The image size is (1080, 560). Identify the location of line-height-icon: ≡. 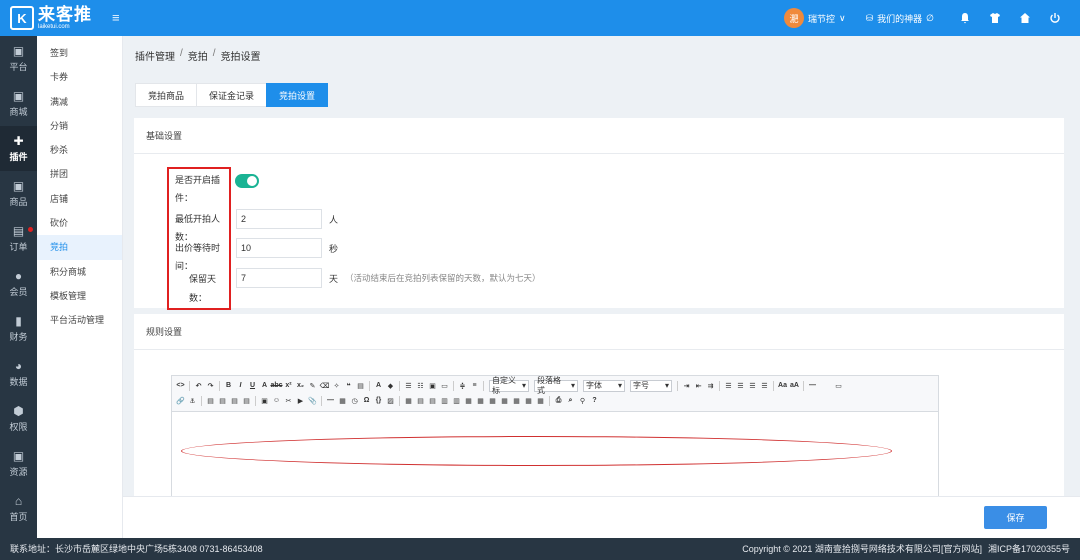
(474, 385).